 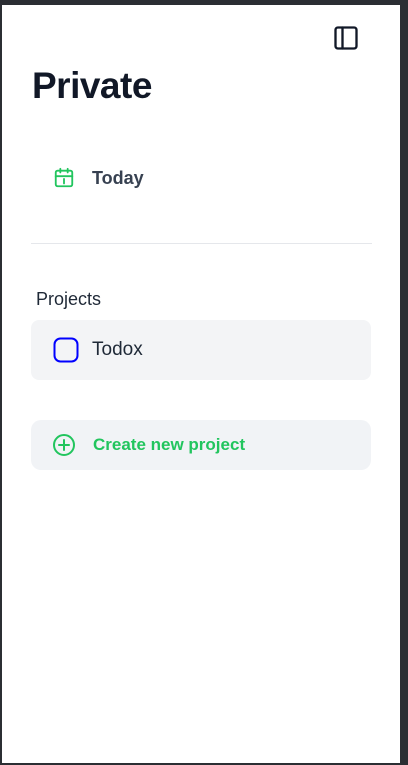 I want to click on nav-item-label: Today, so click(x=118, y=177).